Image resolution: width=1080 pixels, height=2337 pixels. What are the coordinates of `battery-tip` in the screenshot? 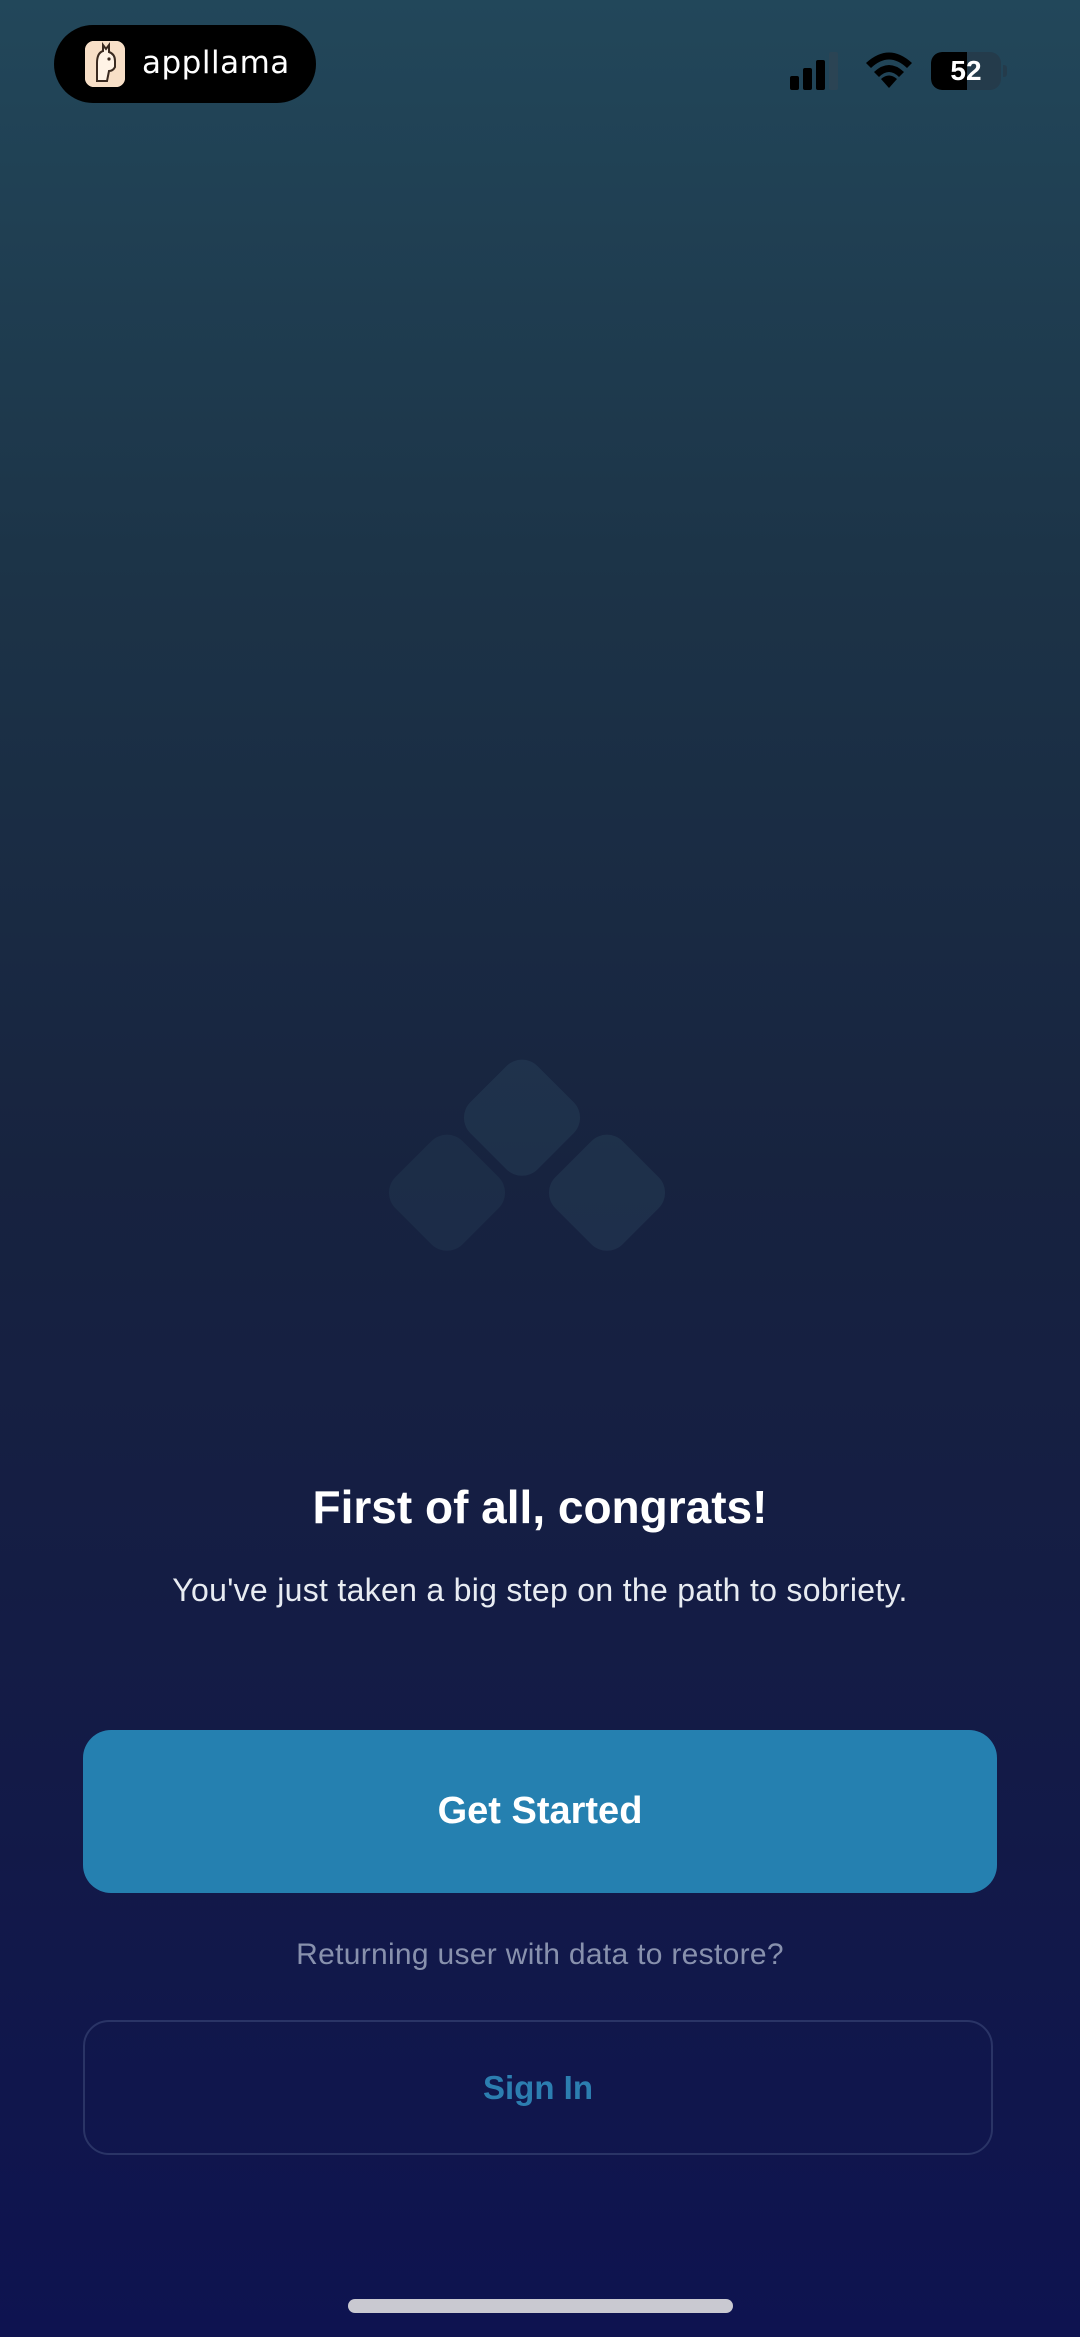 It's located at (1005, 71).